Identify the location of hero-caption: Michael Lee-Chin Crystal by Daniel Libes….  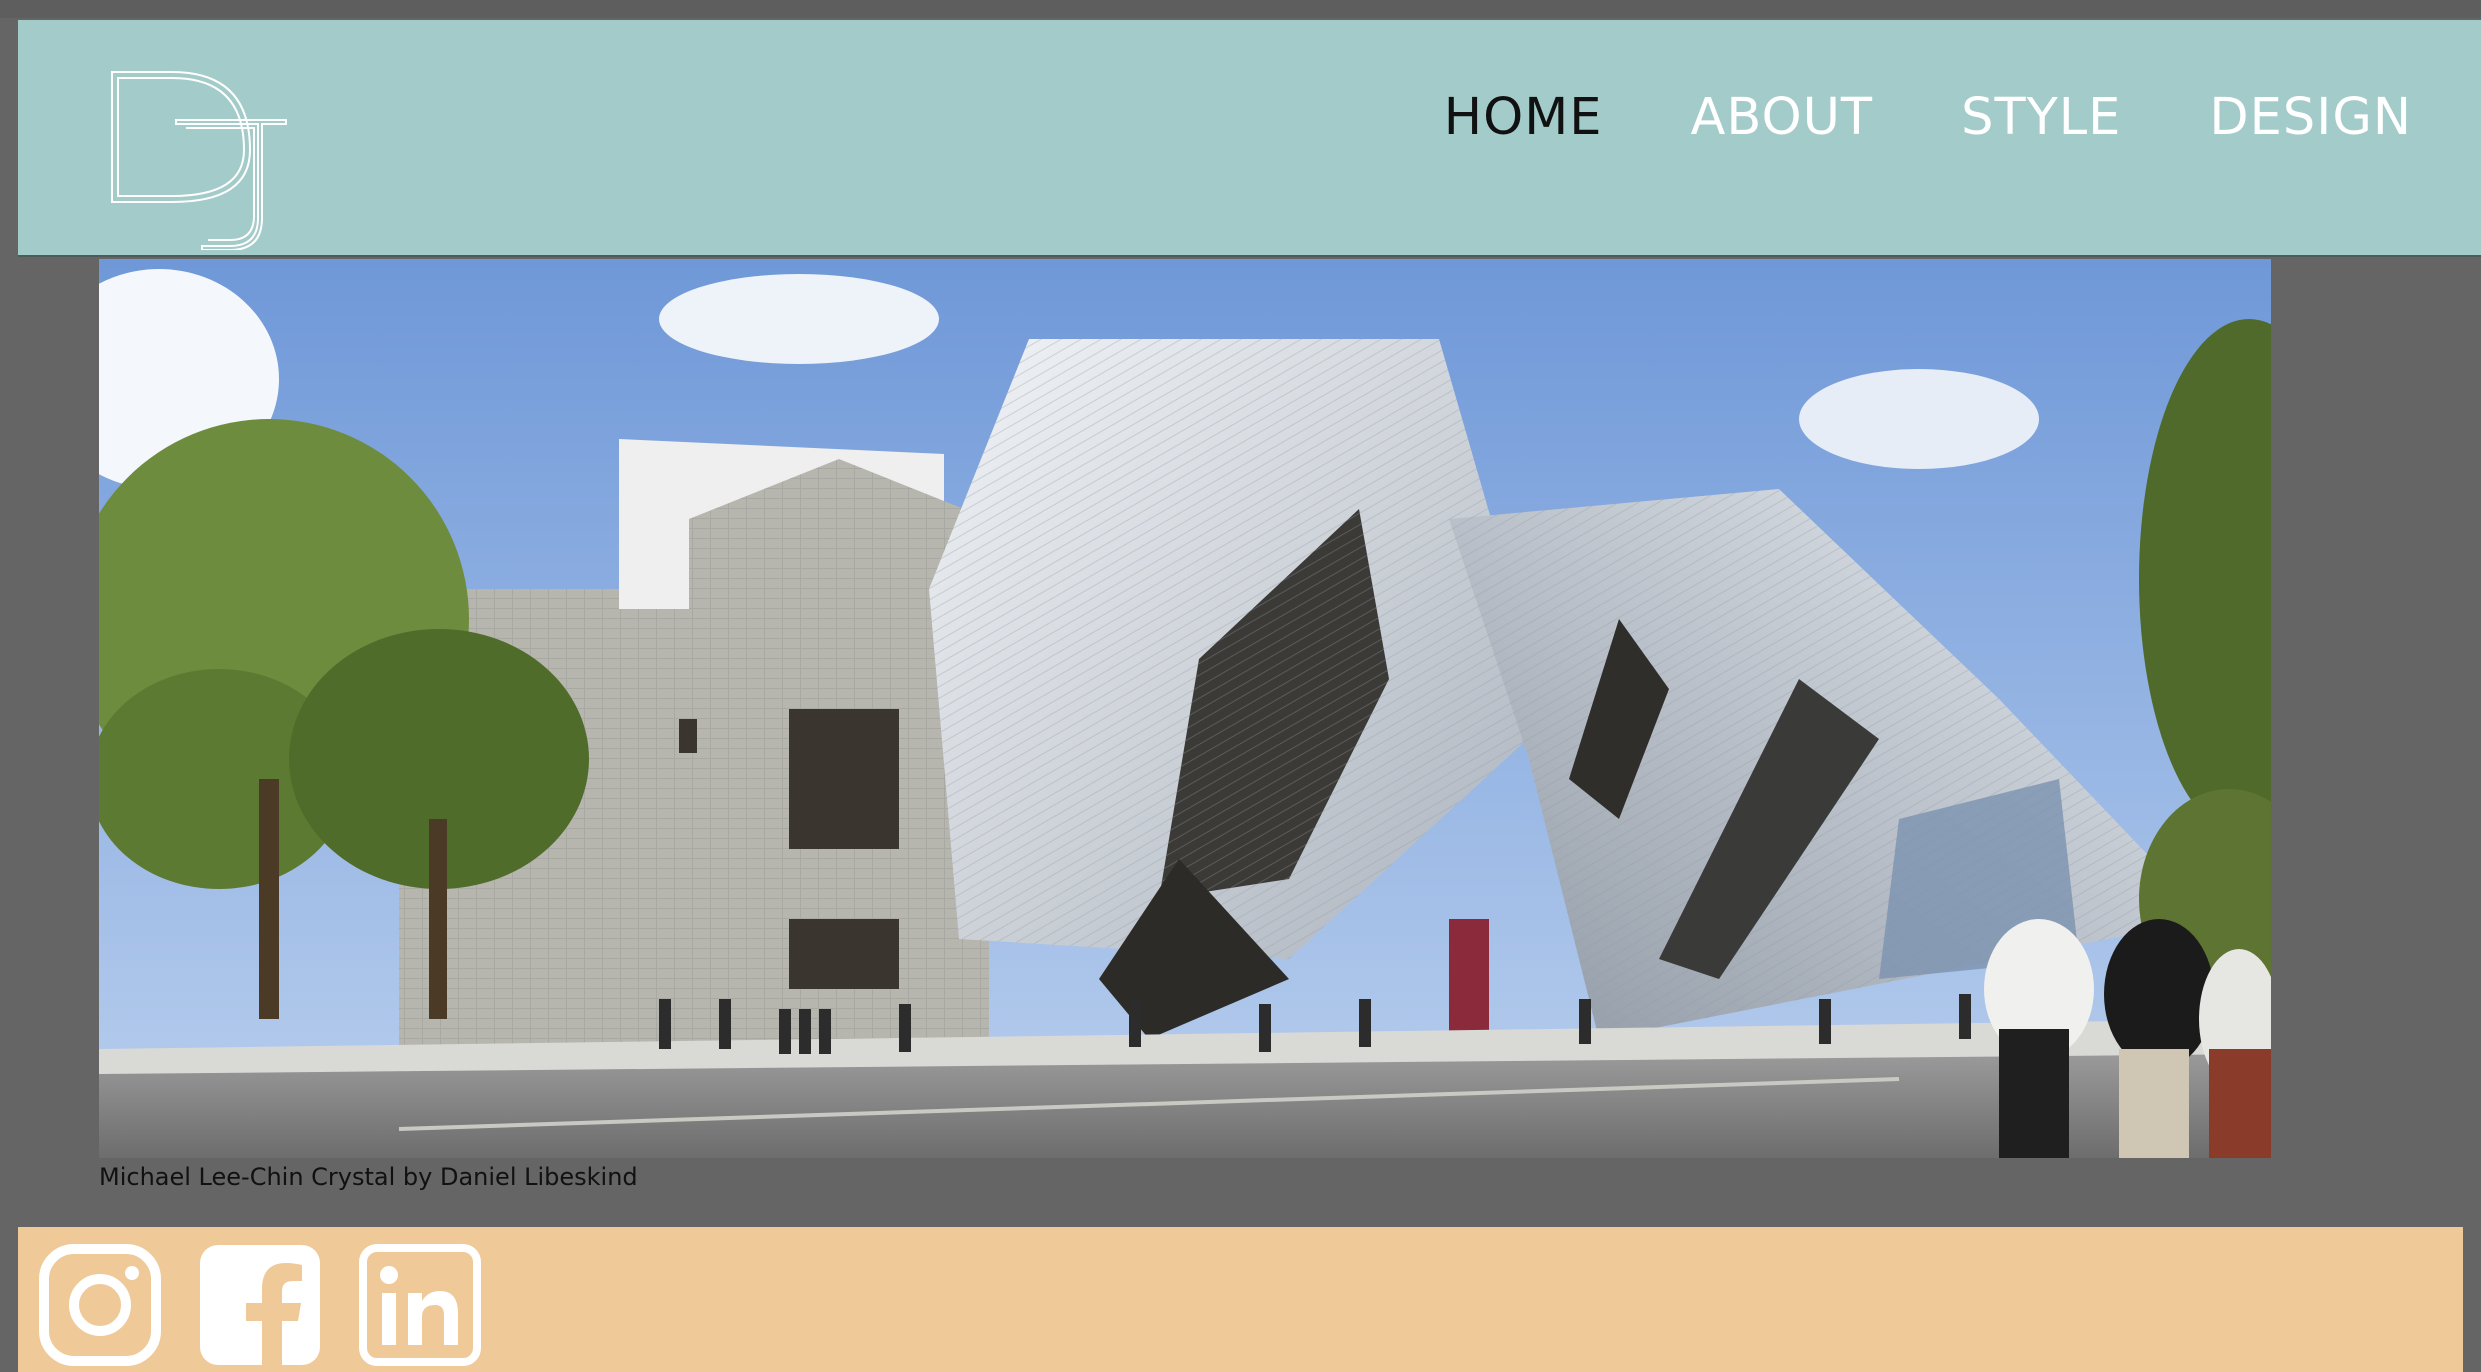
(368, 1177).